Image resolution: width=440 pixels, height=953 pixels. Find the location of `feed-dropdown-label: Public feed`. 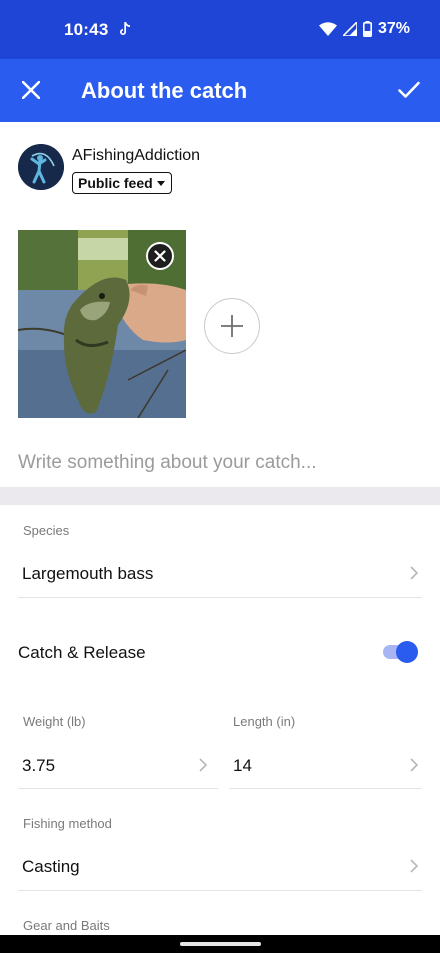

feed-dropdown-label: Public feed is located at coordinates (115, 183).